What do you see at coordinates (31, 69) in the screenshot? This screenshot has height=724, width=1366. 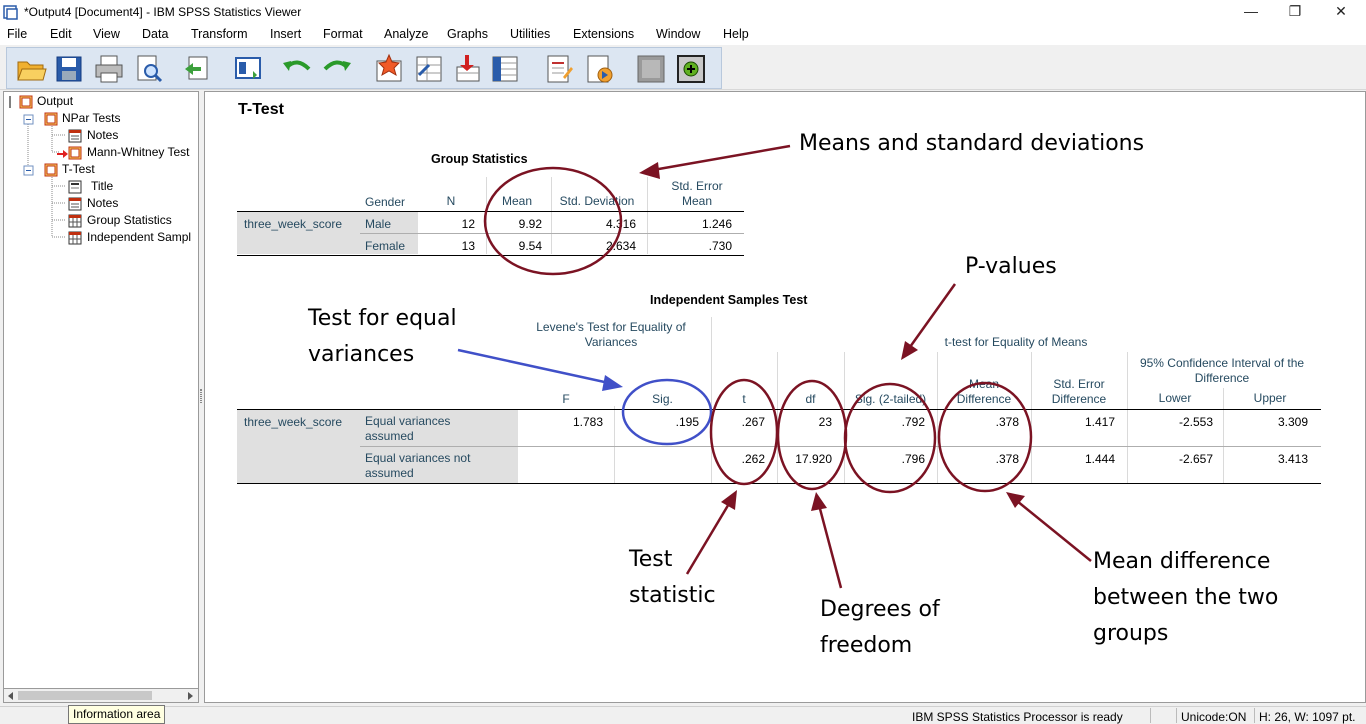 I see `open-icon` at bounding box center [31, 69].